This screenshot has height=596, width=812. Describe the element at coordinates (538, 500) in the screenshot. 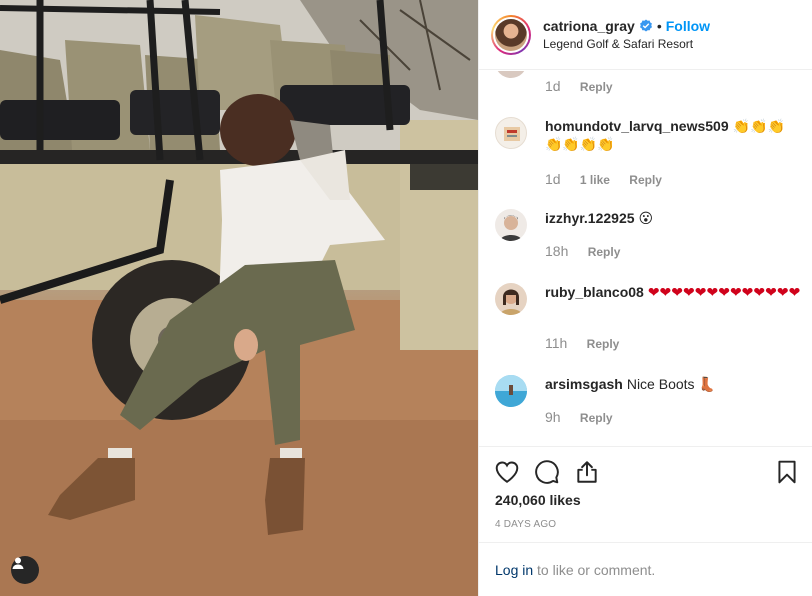

I see `likes-count: 240,060 likes` at that location.